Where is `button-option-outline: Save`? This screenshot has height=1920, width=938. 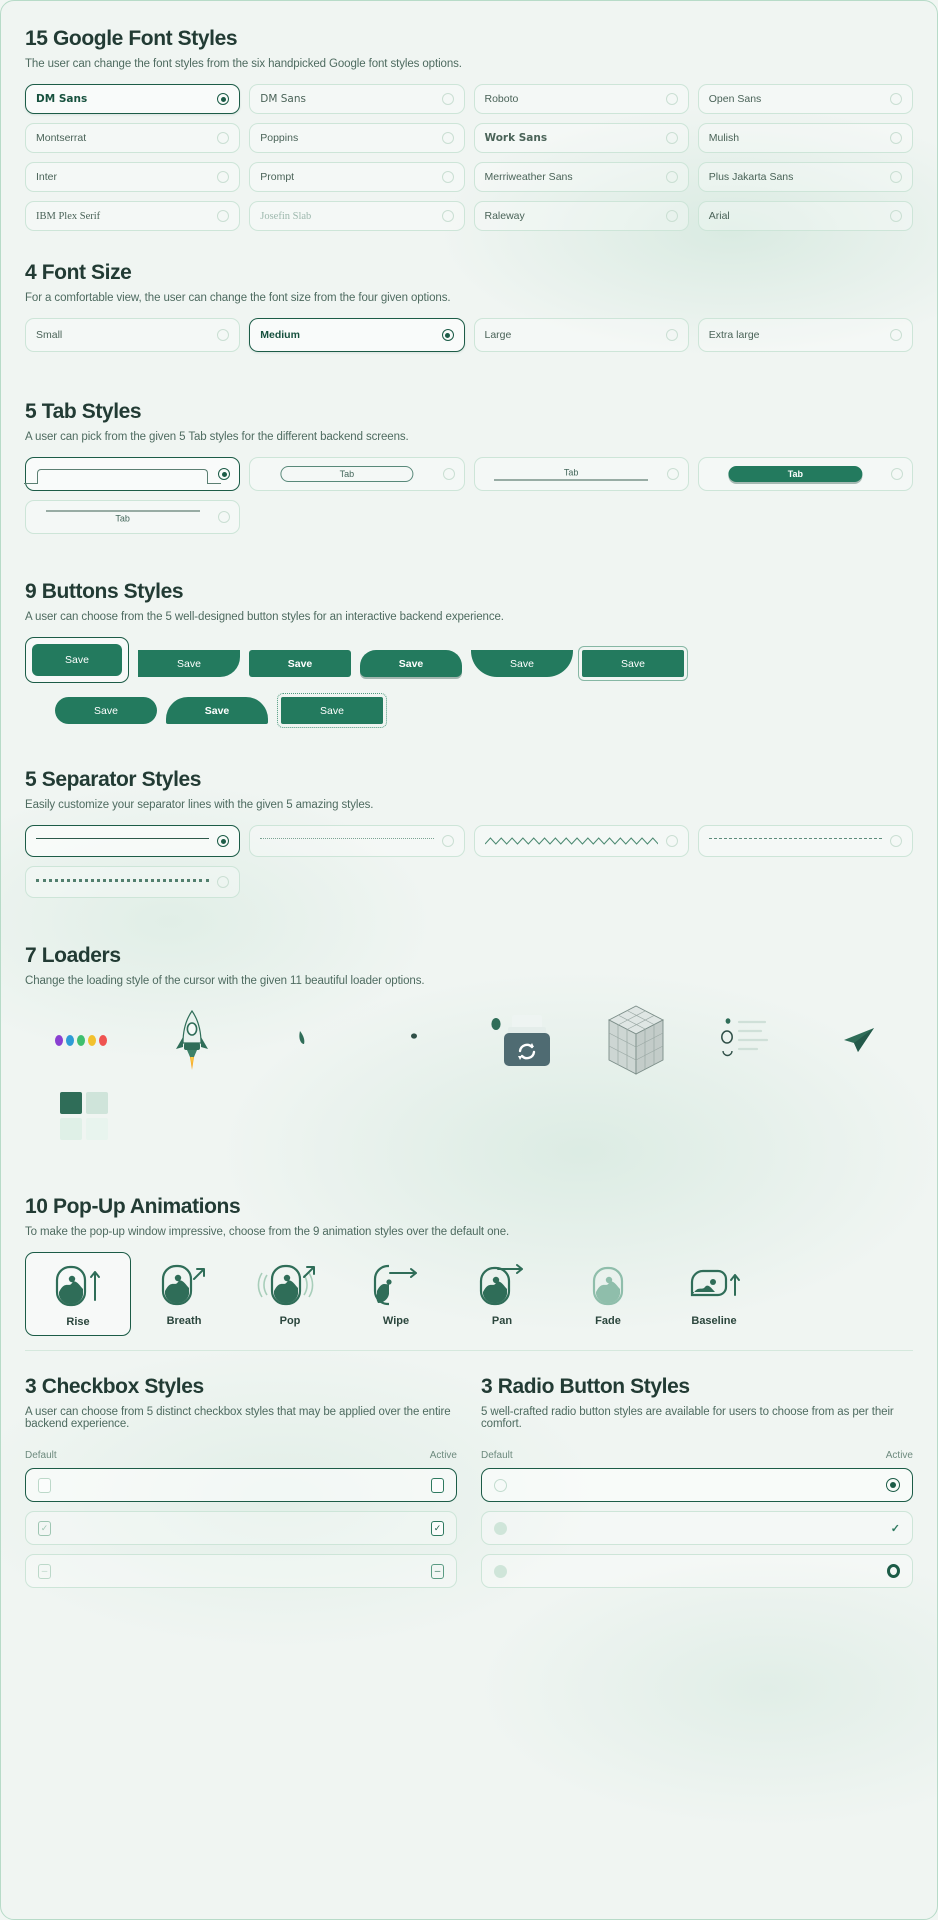 button-option-outline: Save is located at coordinates (633, 659).